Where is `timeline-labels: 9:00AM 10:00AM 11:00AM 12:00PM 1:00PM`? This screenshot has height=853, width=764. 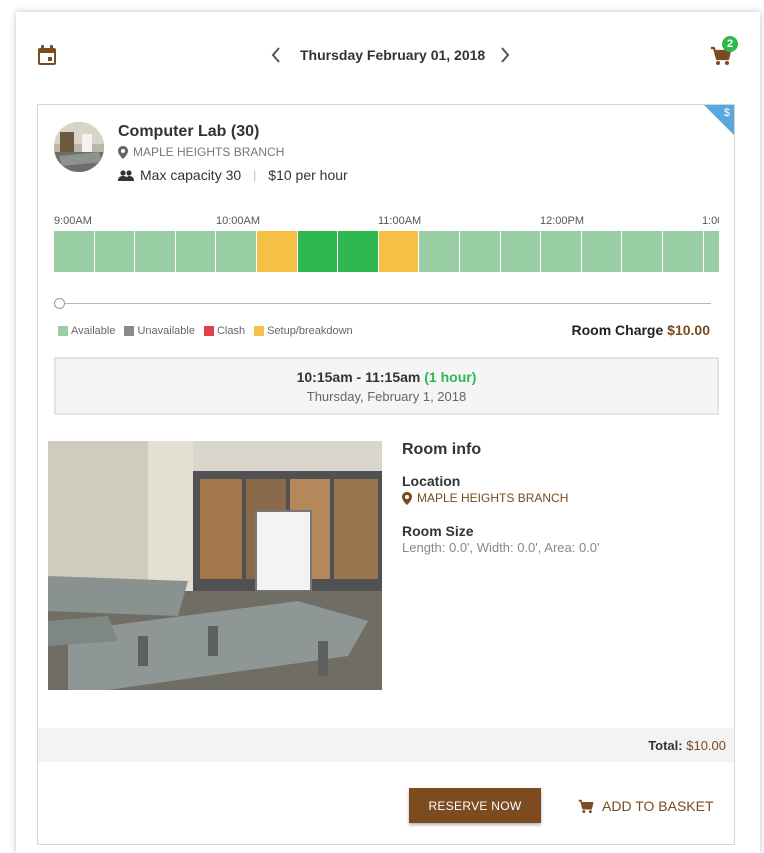
timeline-labels: 9:00AM 10:00AM 11:00AM 12:00PM 1:00PM is located at coordinates (386, 222).